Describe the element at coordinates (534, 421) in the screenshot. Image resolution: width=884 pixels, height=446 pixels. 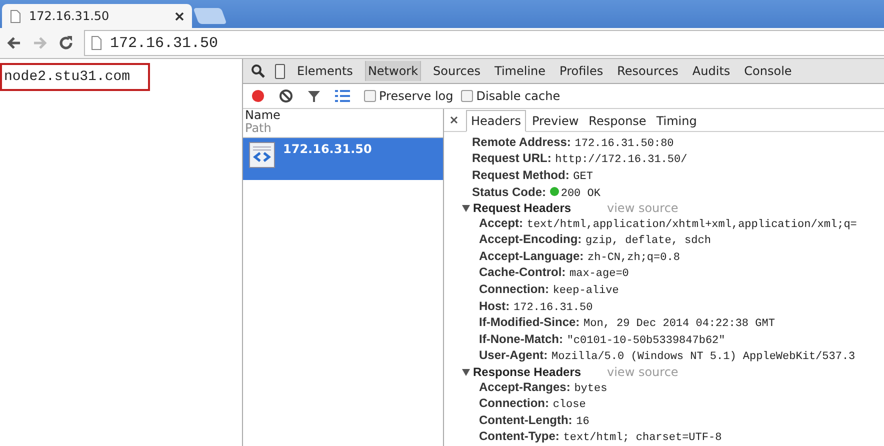
I see `header-line: Content-Length: 16` at that location.